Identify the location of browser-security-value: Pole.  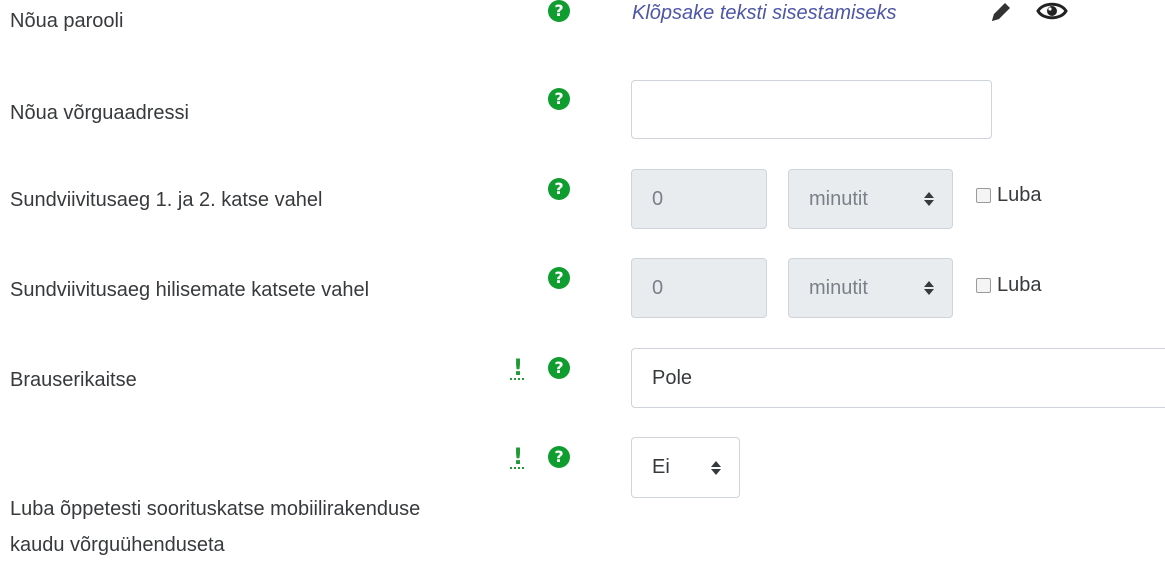
(672, 377).